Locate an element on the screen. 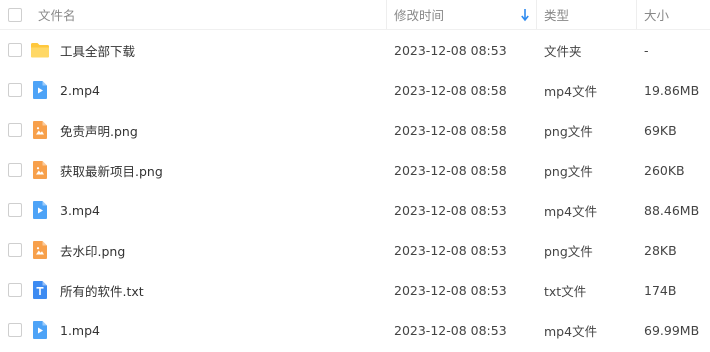 This screenshot has width=710, height=352. file-row: 所有的软件.txt 2023-12-08 08:53 txt文件 174B is located at coordinates (355, 290).